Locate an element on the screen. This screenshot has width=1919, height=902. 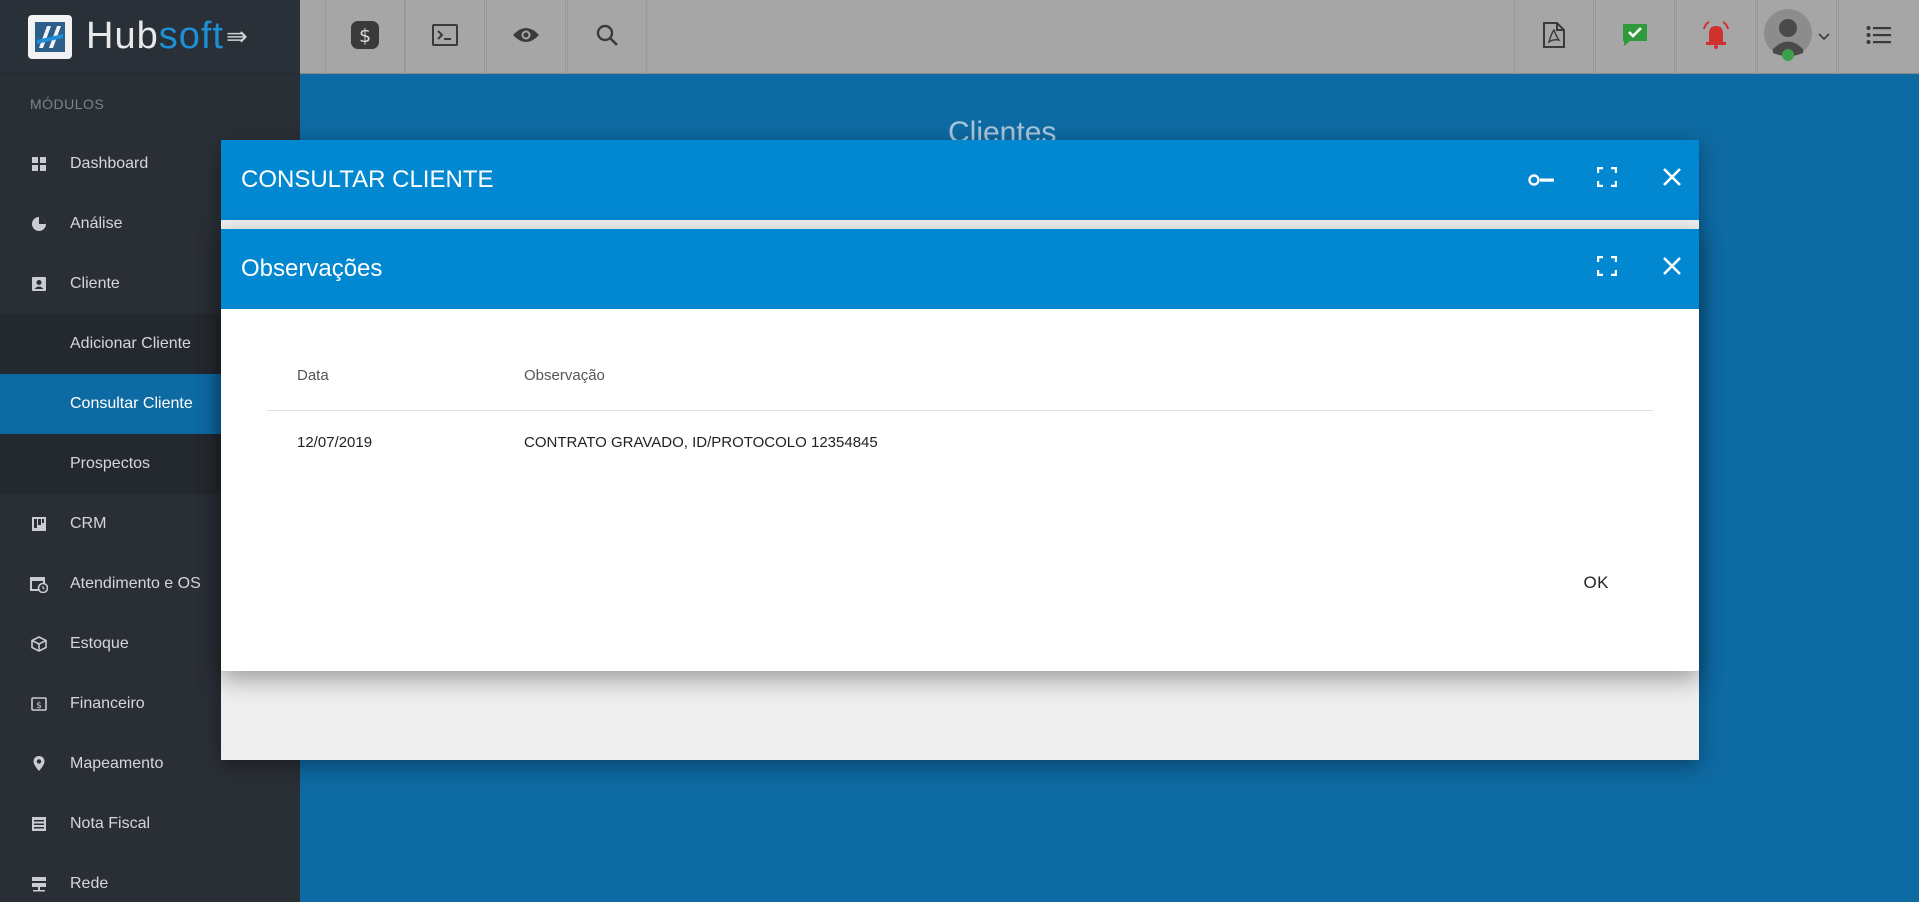
calendar-clock-icon is located at coordinates (39, 584).